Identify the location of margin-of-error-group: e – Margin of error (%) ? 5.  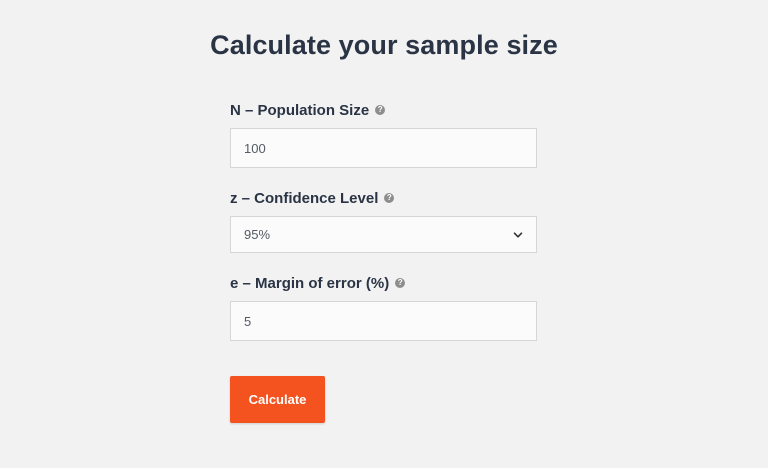
(383, 307).